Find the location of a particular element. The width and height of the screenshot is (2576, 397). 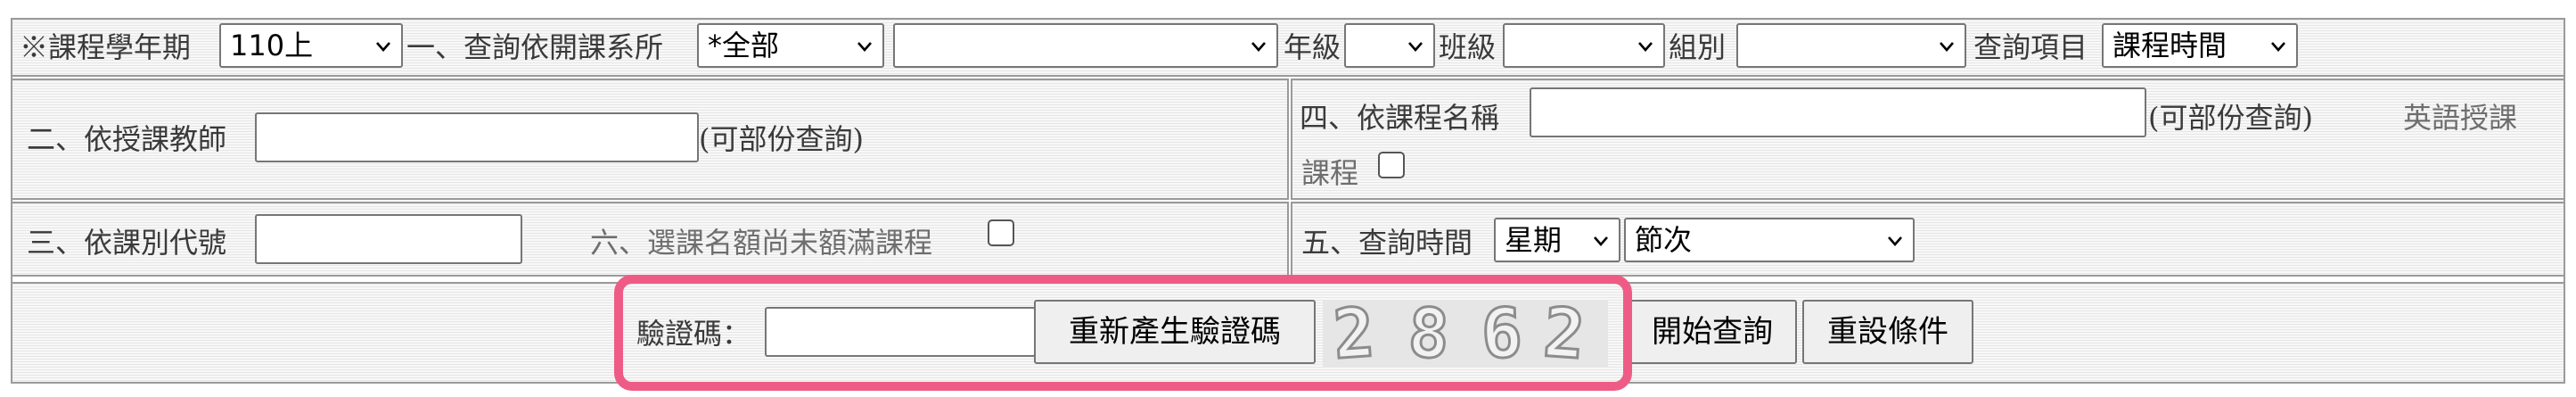

unfilled-courses-label: 六、選課名額尚未額滿課程 is located at coordinates (762, 243).